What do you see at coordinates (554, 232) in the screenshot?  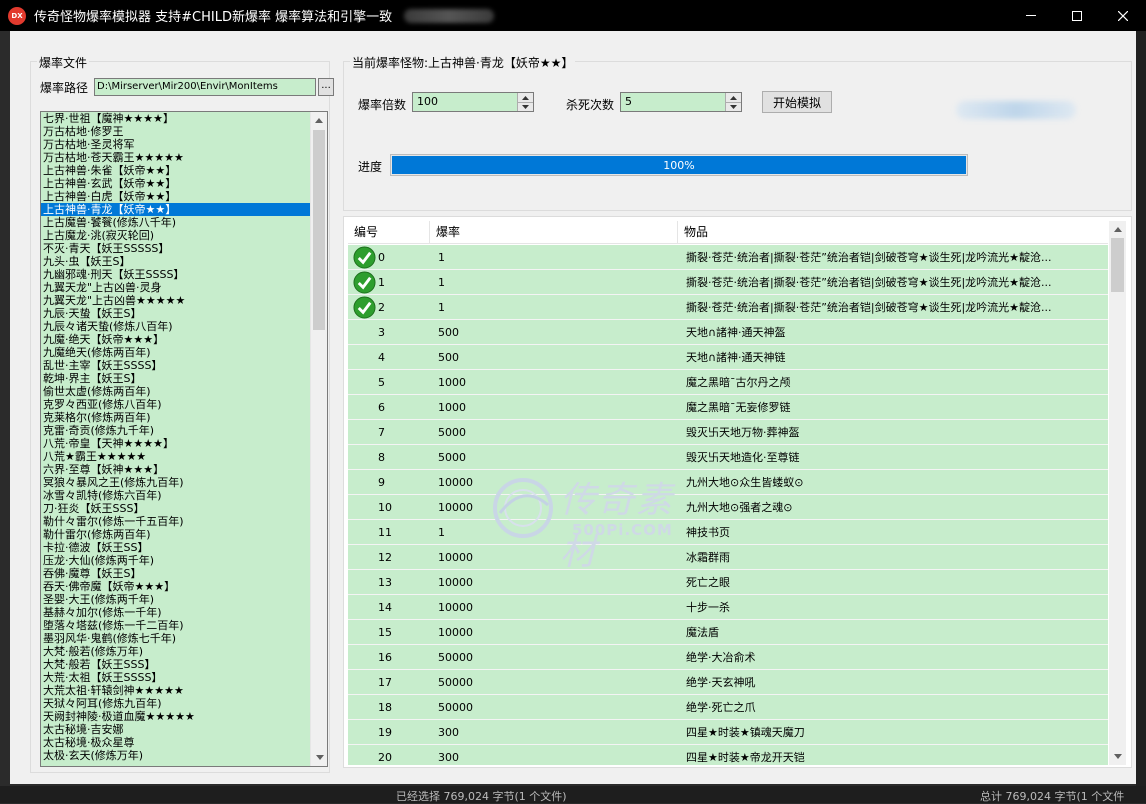 I see `column-header-rate: 爆率` at bounding box center [554, 232].